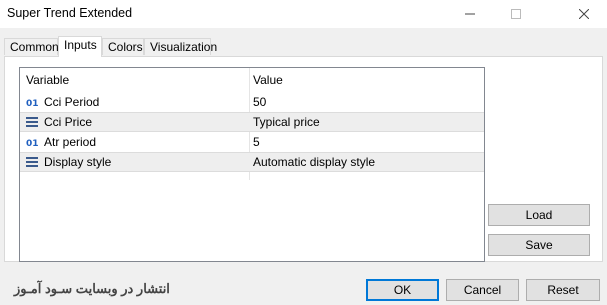 The image size is (607, 305). What do you see at coordinates (136, 80) in the screenshot?
I see `header-variable: Variable` at bounding box center [136, 80].